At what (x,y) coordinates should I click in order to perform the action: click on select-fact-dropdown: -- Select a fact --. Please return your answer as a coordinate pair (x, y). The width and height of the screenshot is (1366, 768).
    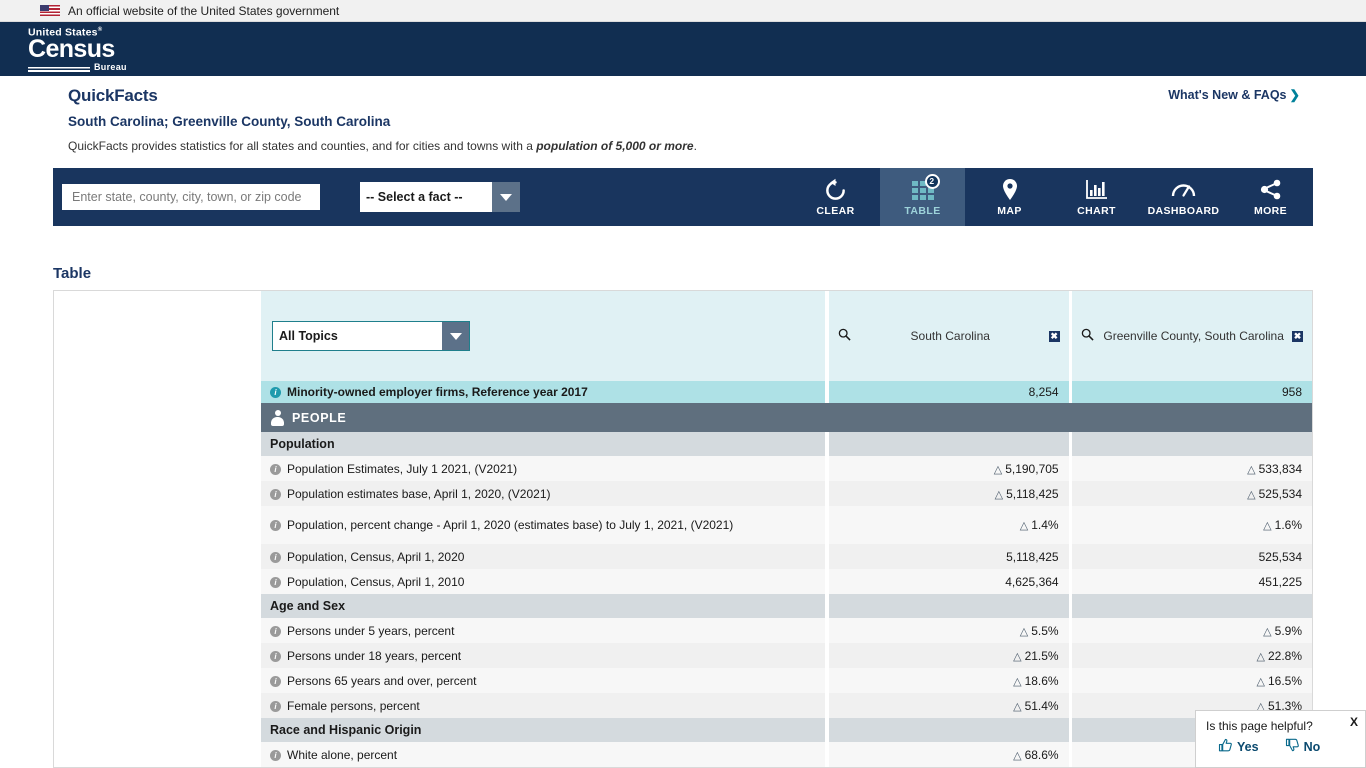
    Looking at the image, I should click on (440, 197).